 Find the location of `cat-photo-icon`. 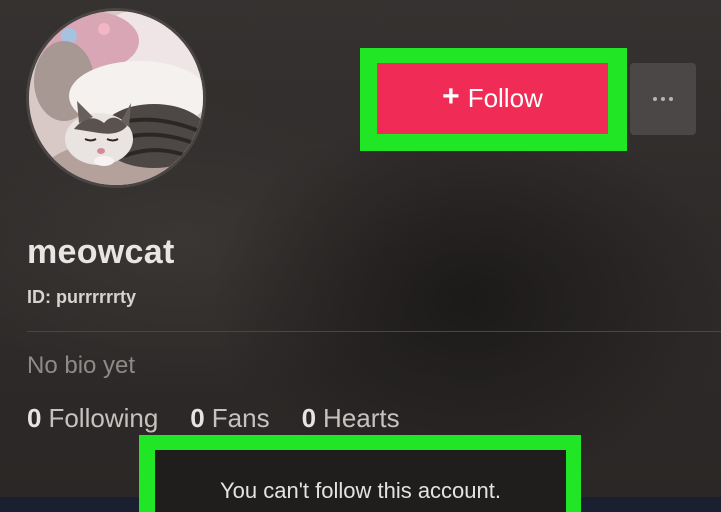

cat-photo-icon is located at coordinates (116, 98).